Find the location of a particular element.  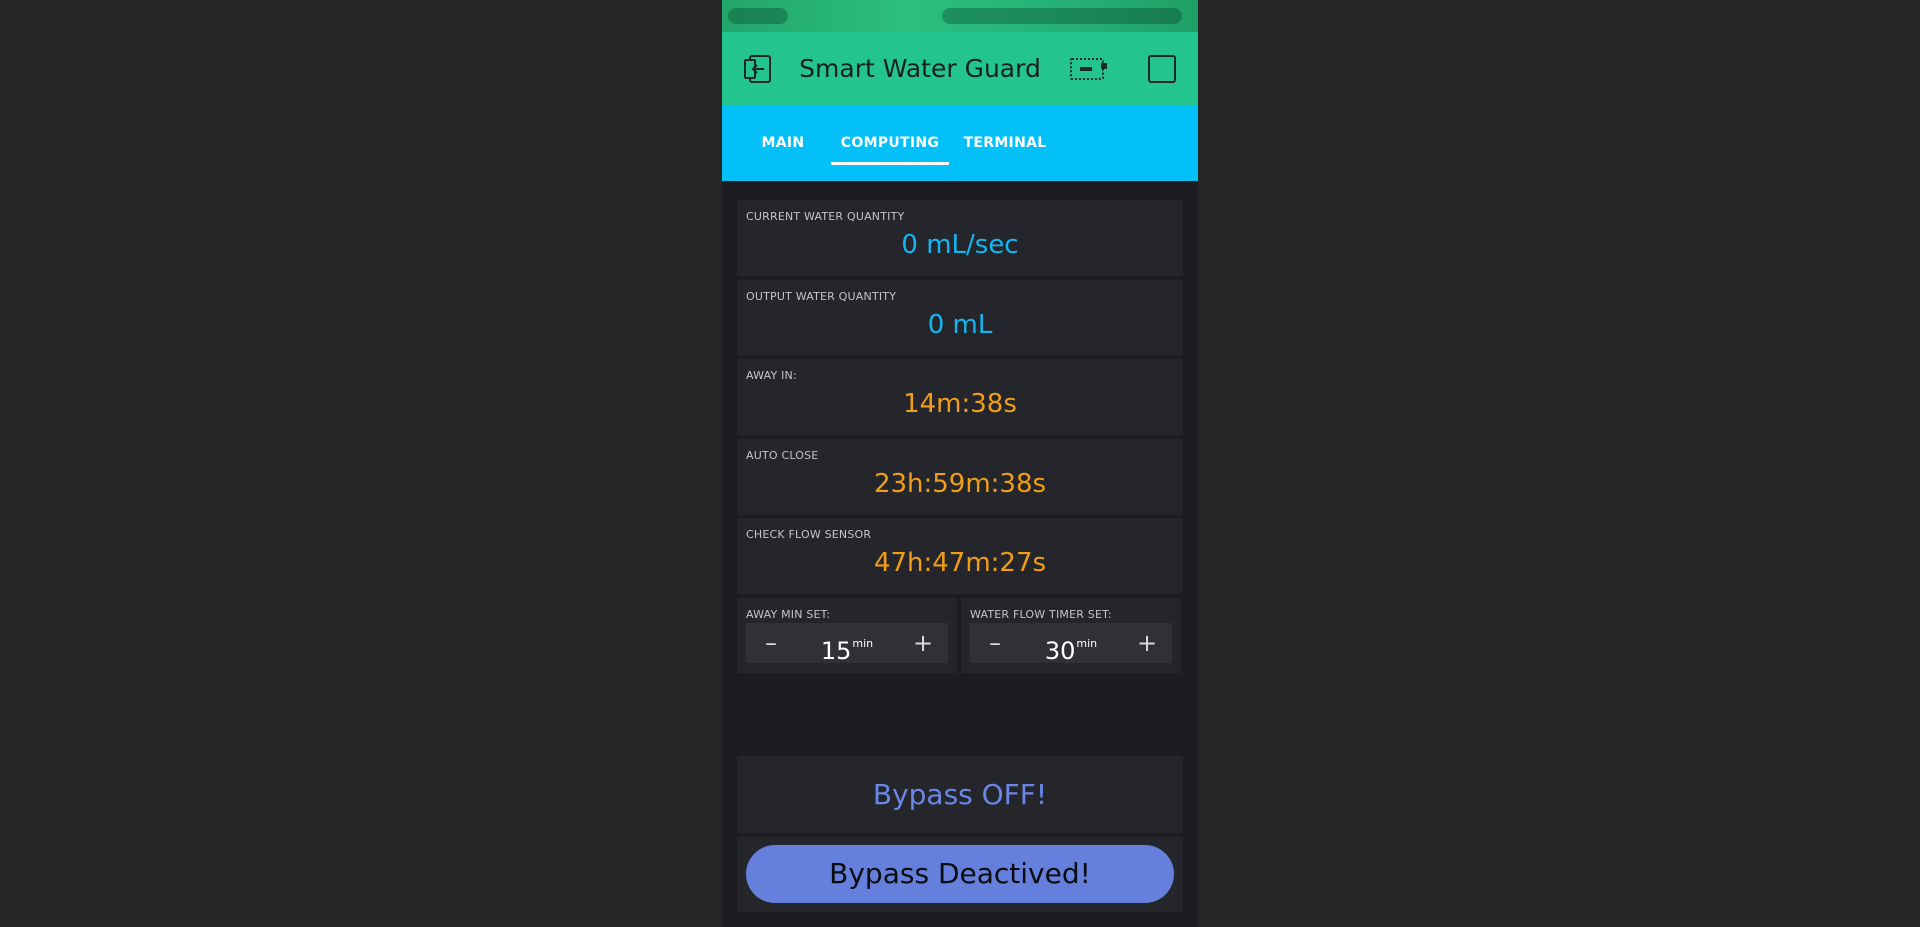

output-water-quantity-card: OUTPUT WATER QUANTITY 0 mL is located at coordinates (960, 318).